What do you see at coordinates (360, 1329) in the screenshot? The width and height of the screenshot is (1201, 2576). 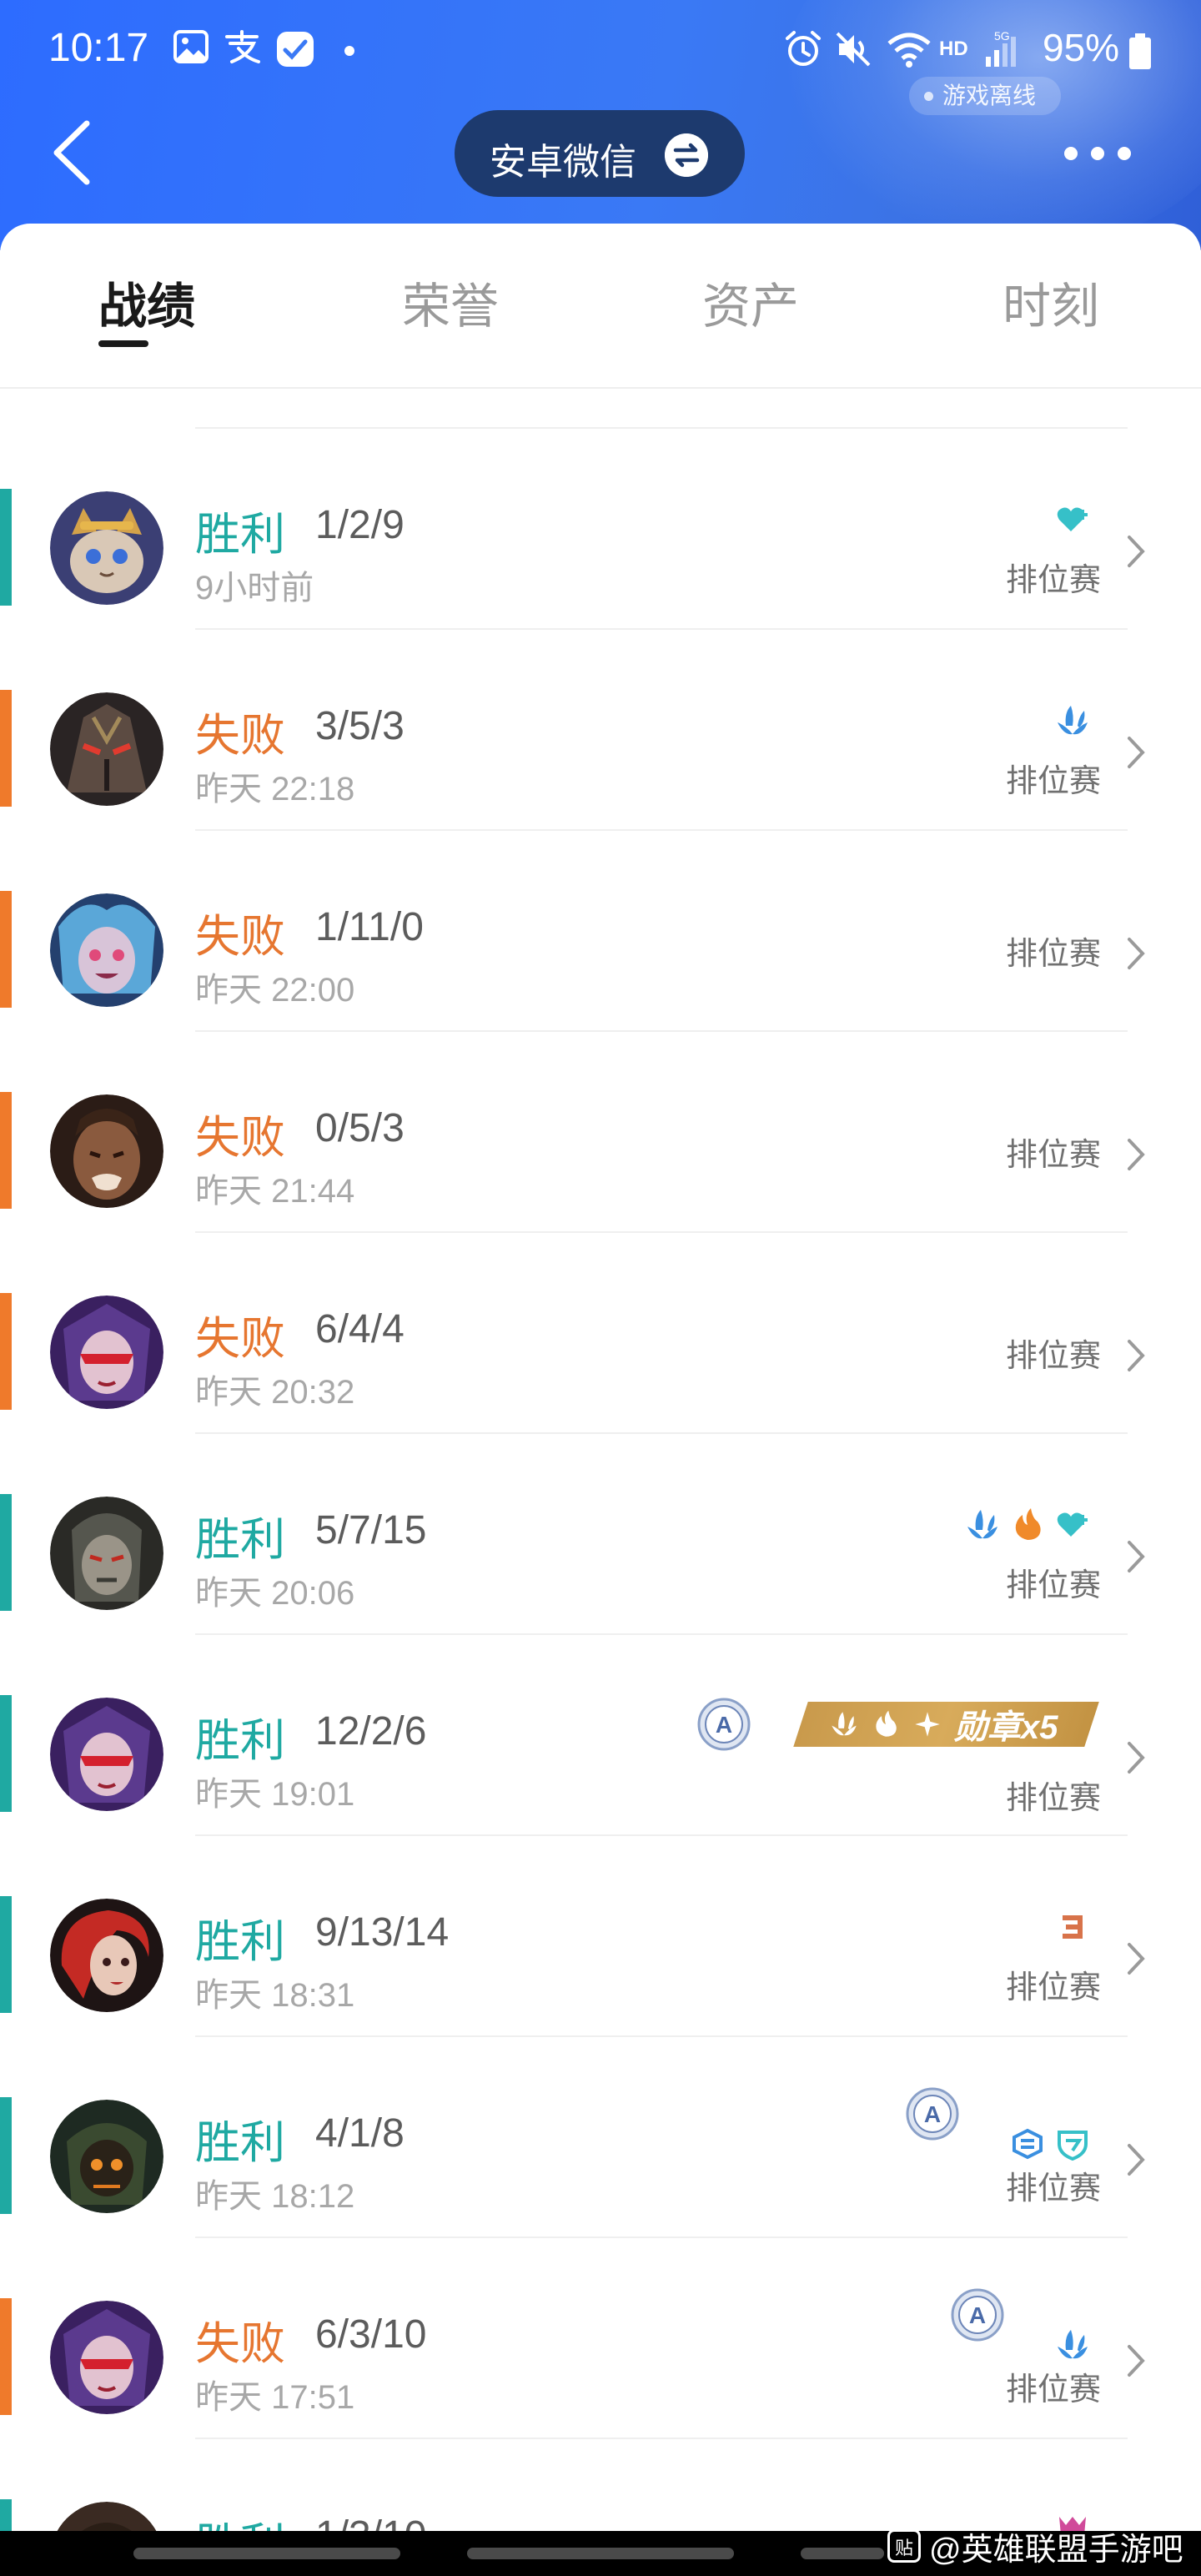 I see `match-kda: 6/4/4` at bounding box center [360, 1329].